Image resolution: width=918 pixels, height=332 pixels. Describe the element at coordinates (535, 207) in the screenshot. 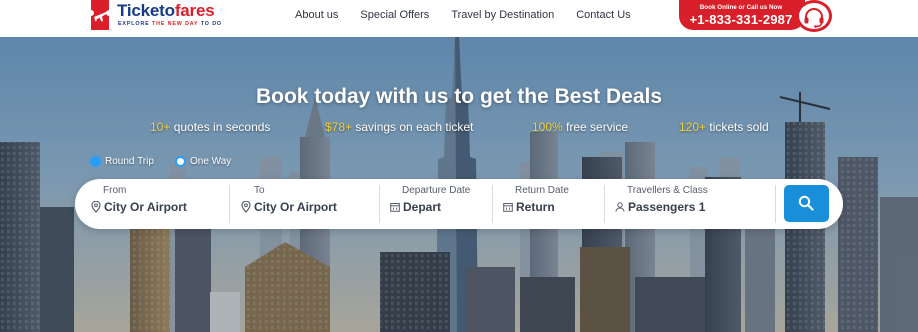

I see `return-date-value: Return` at that location.